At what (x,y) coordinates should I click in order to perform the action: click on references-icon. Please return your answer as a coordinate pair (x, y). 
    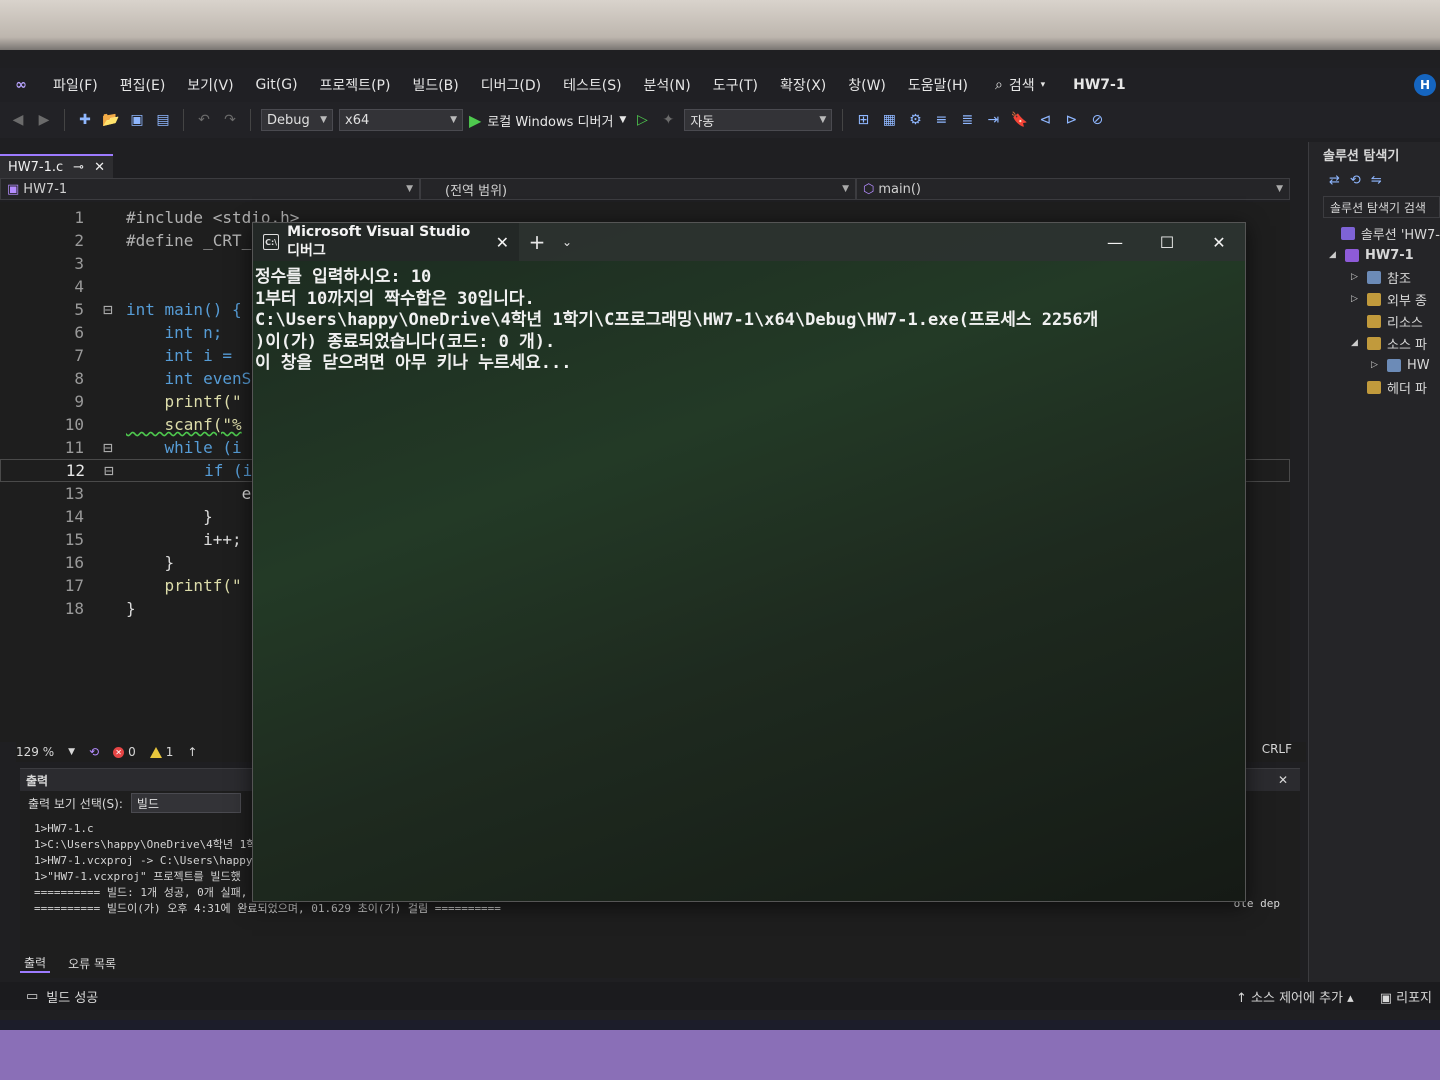
    Looking at the image, I should click on (1374, 277).